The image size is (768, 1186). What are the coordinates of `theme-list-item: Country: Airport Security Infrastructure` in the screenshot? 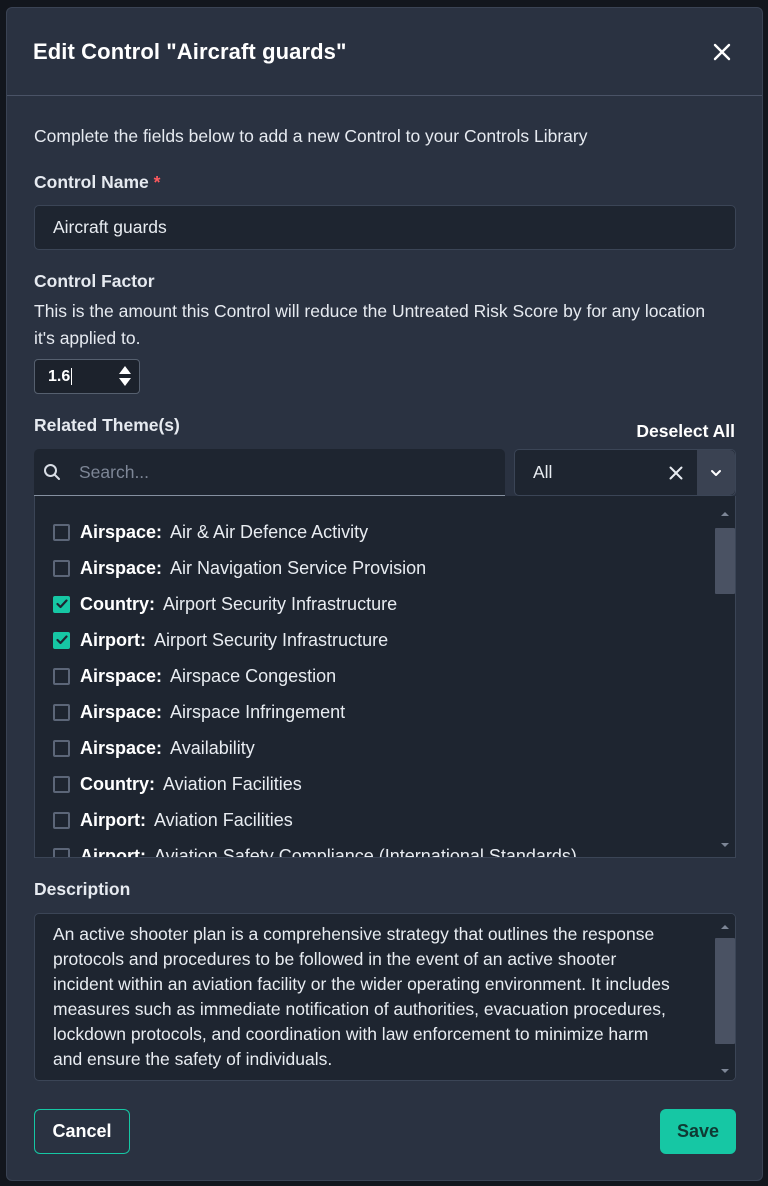 It's located at (225, 604).